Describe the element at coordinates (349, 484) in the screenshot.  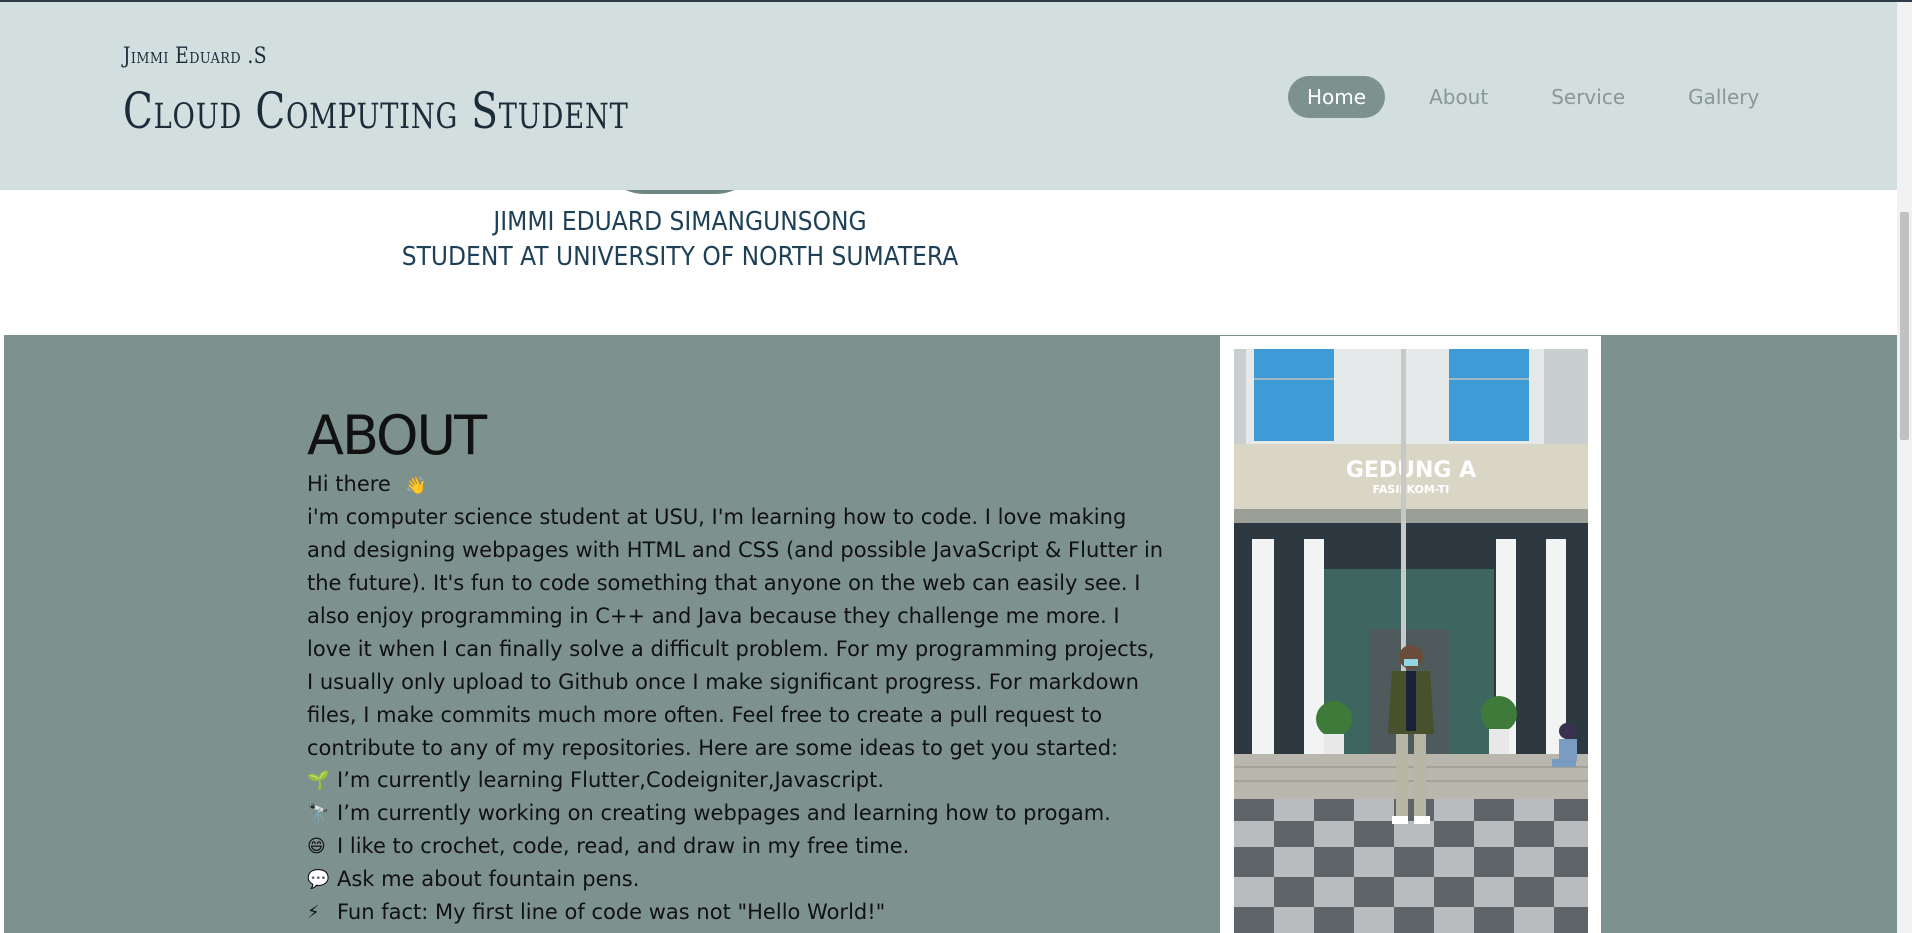
I see `greeting-text: Hi there` at that location.